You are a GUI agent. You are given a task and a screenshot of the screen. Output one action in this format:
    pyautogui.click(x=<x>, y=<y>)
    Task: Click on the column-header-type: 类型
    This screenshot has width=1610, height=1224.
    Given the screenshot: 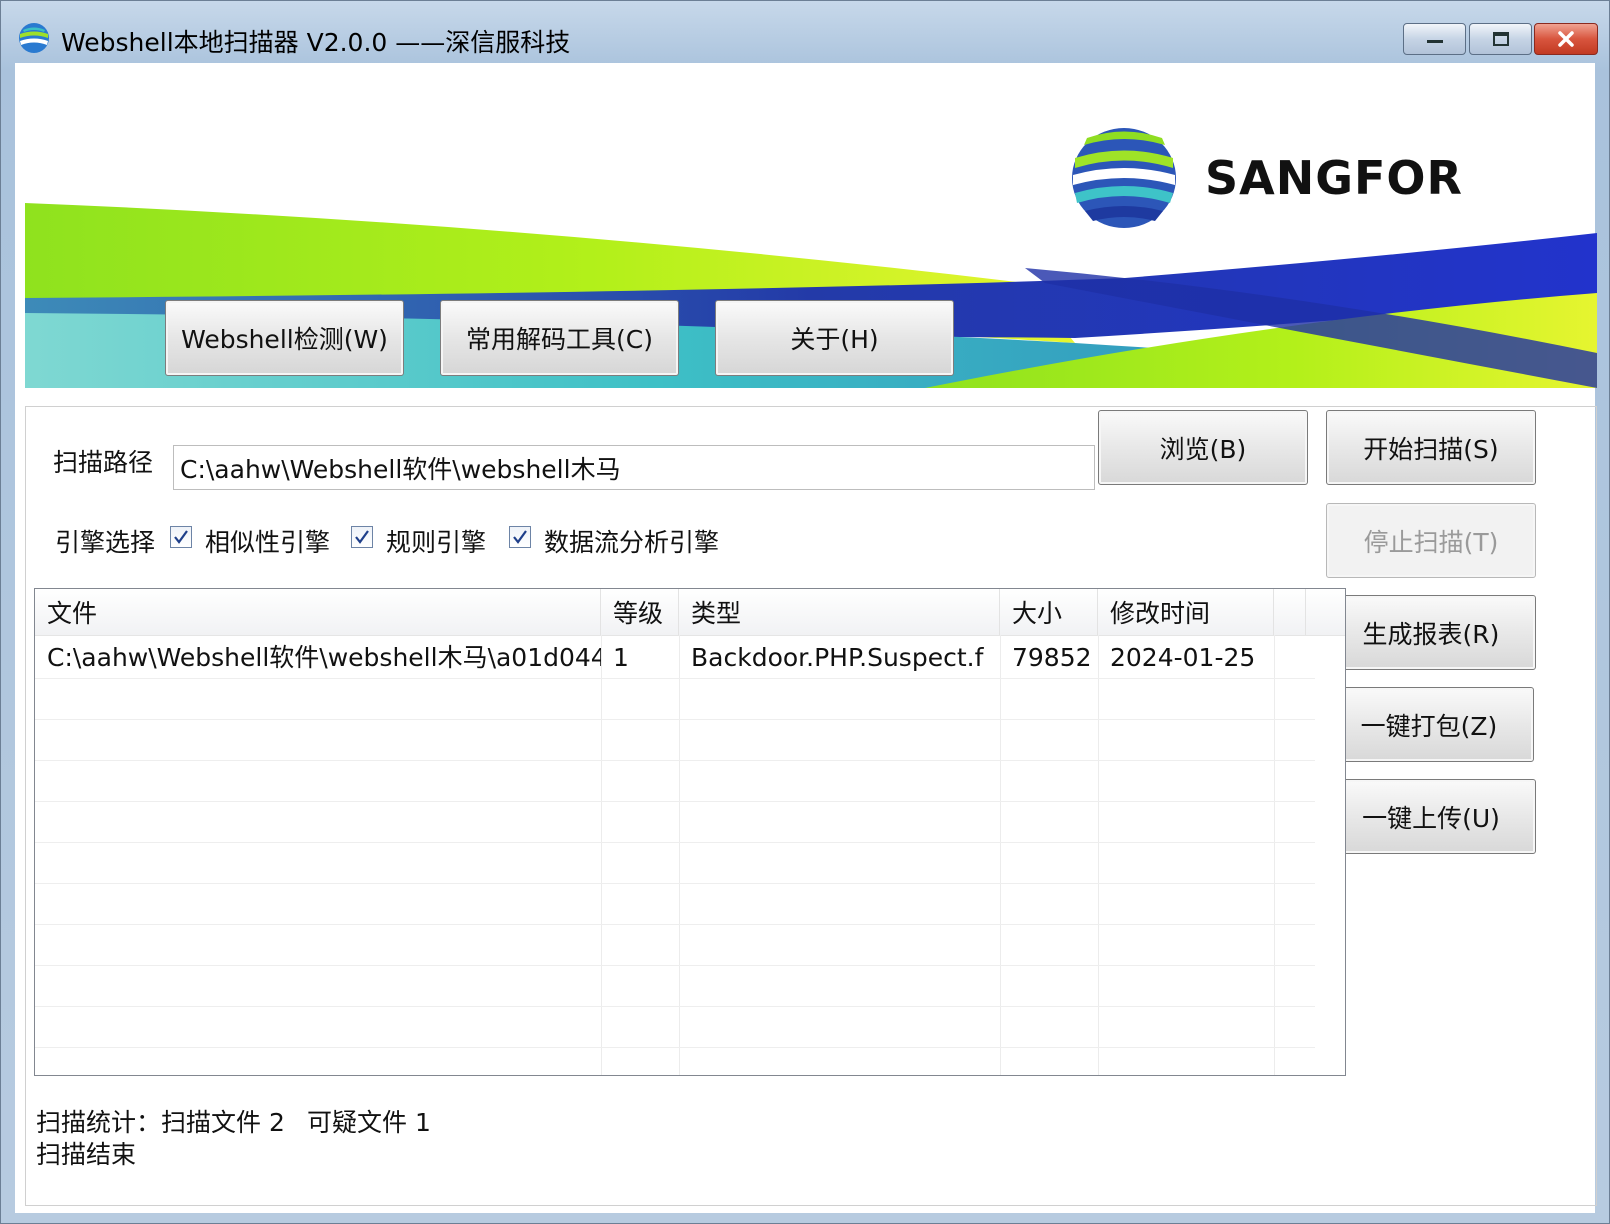 What is the action you would take?
    pyautogui.click(x=839, y=612)
    